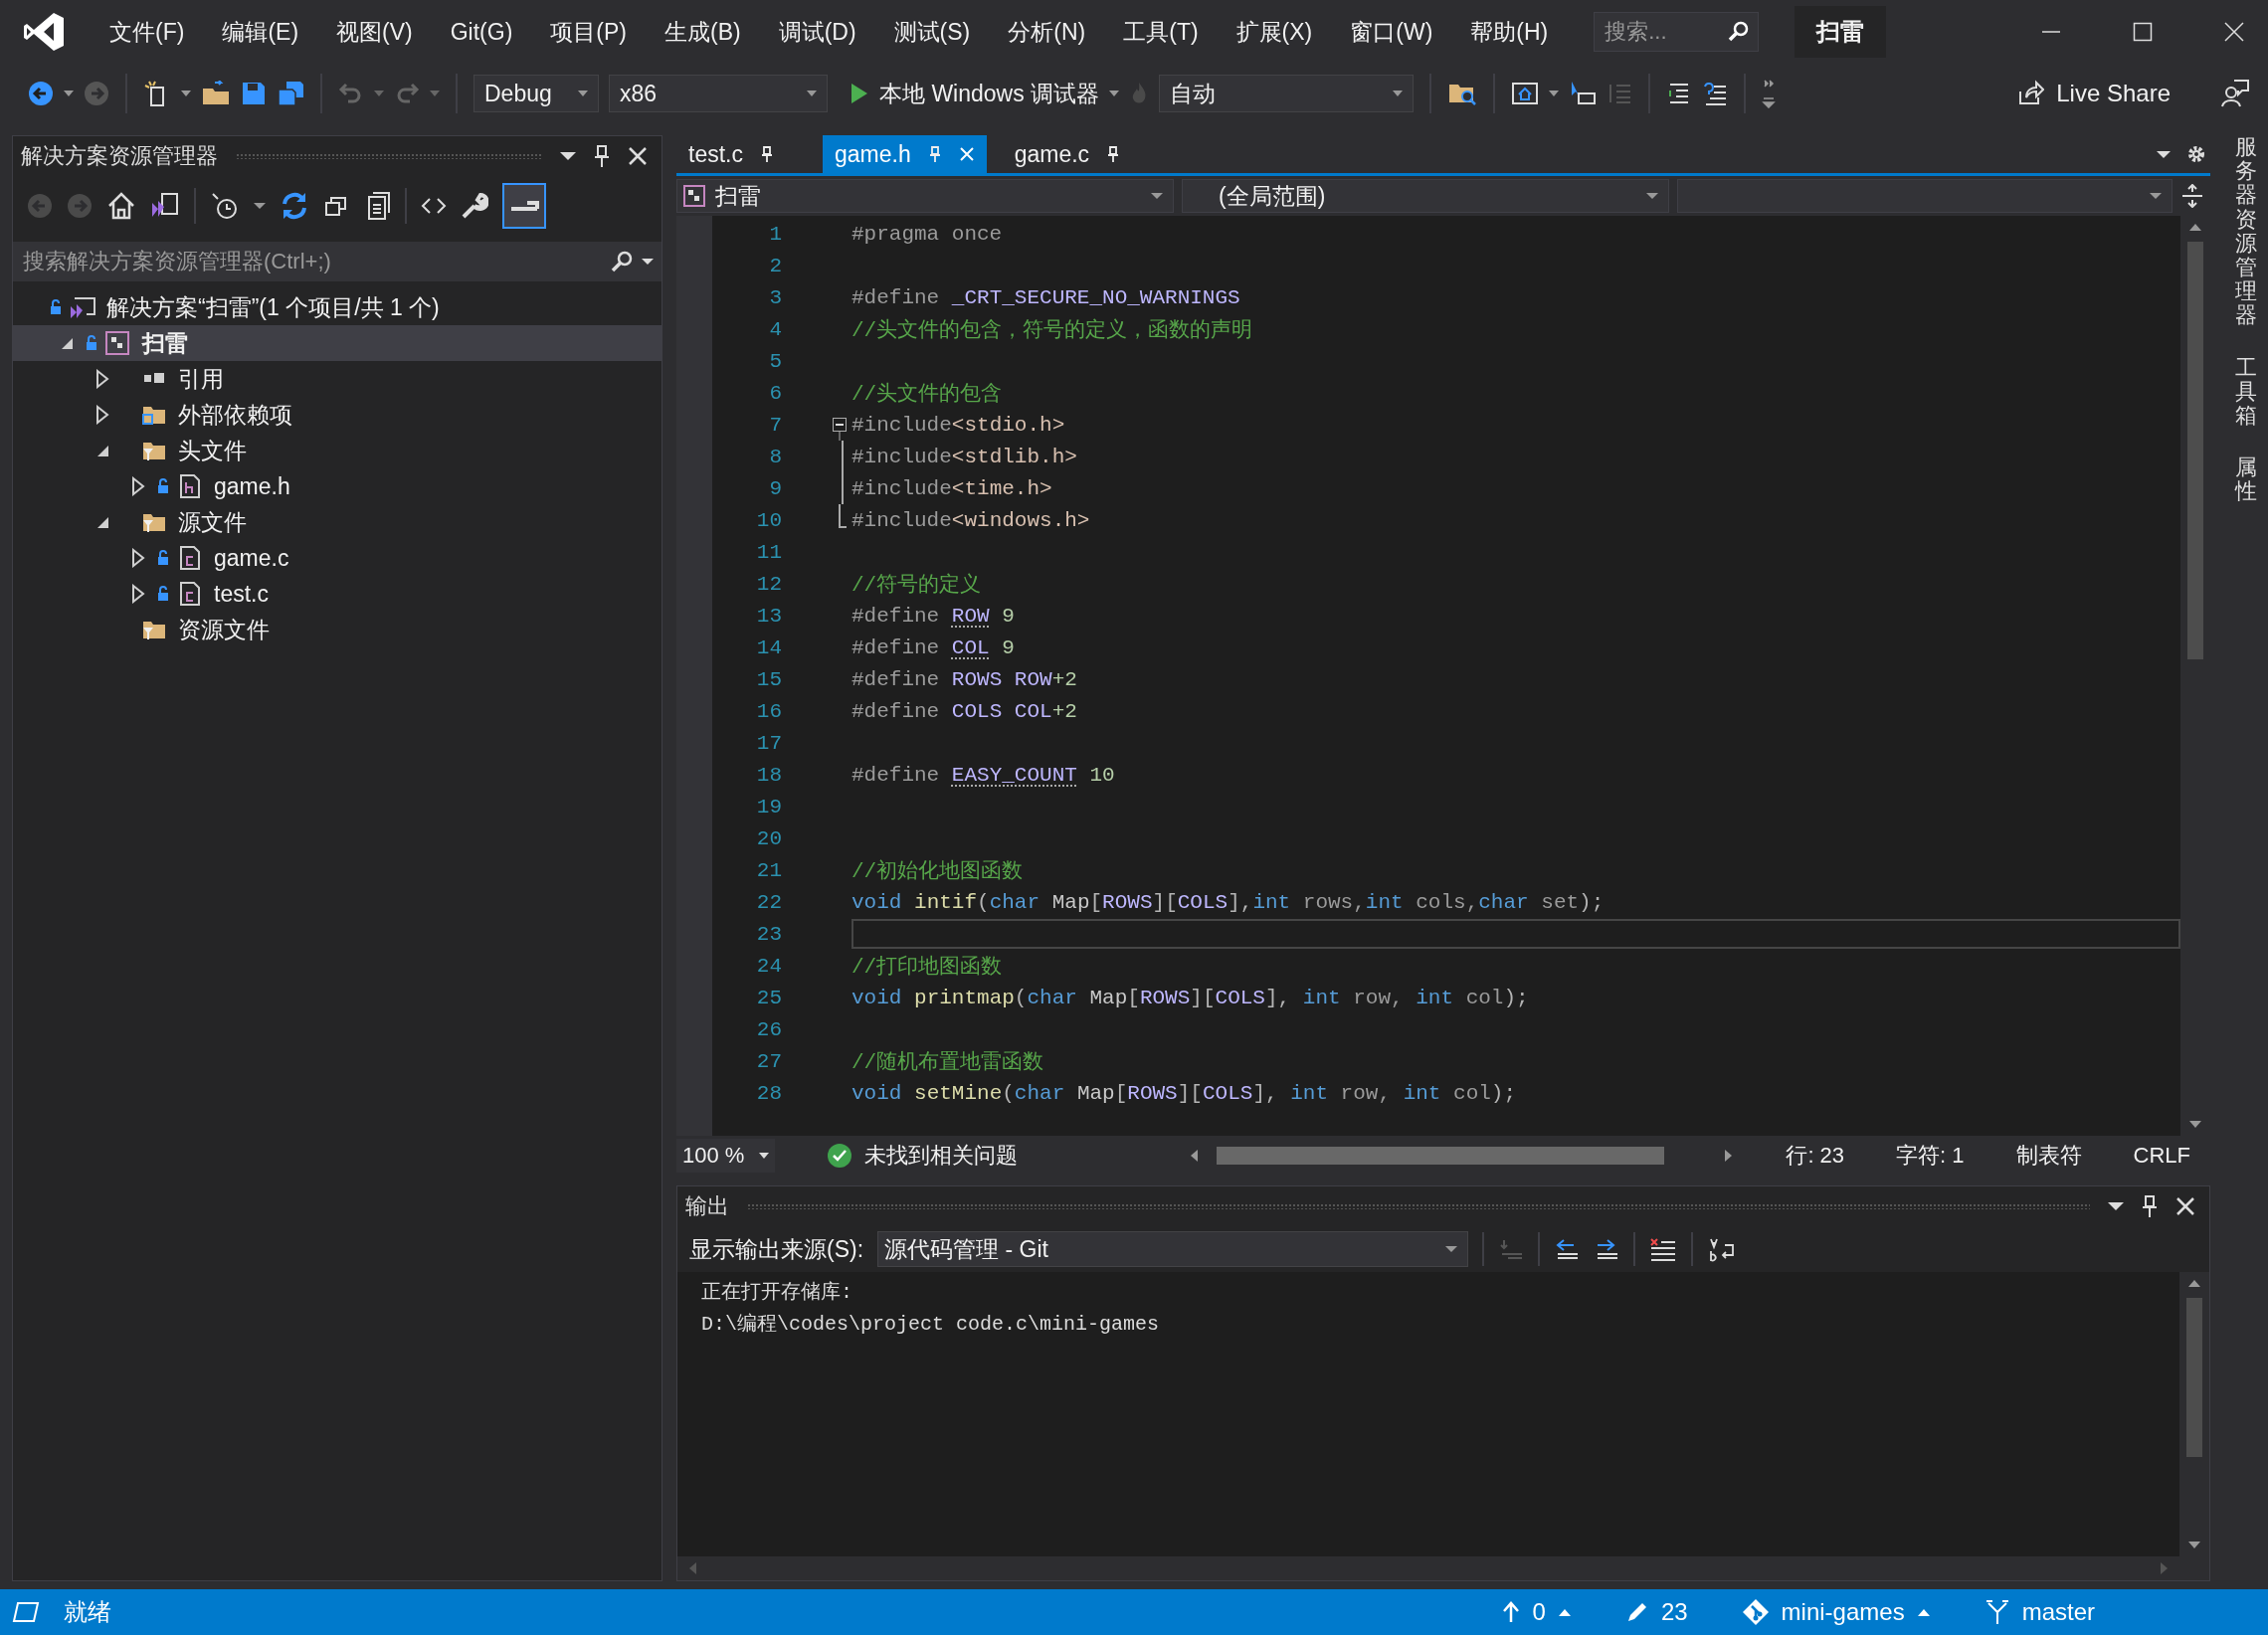  What do you see at coordinates (1166, 32) in the screenshot?
I see `menu-item: 工具(T)` at bounding box center [1166, 32].